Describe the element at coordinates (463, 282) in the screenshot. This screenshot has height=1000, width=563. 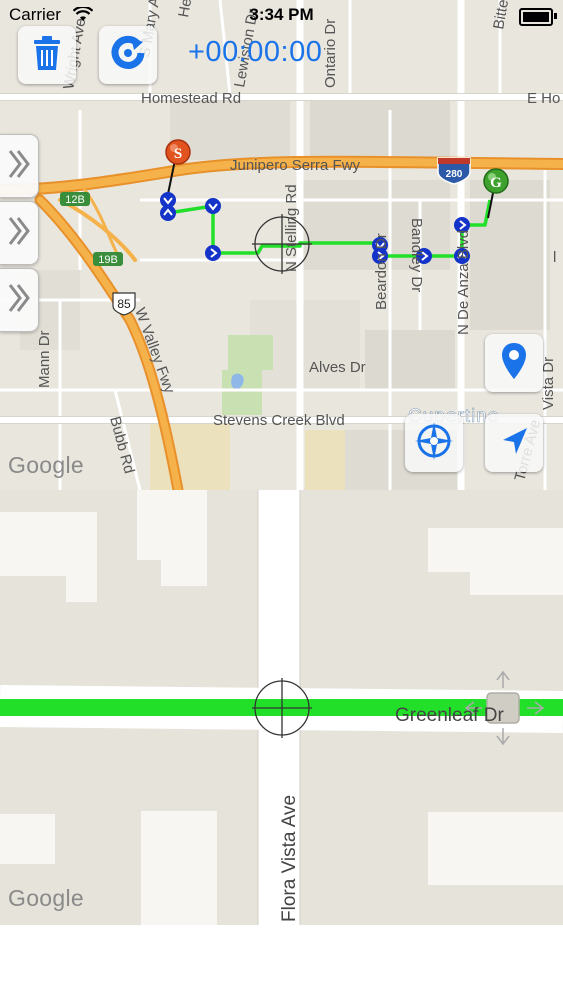
I see `label-n-de-anza: N De Anza Blvd` at that location.